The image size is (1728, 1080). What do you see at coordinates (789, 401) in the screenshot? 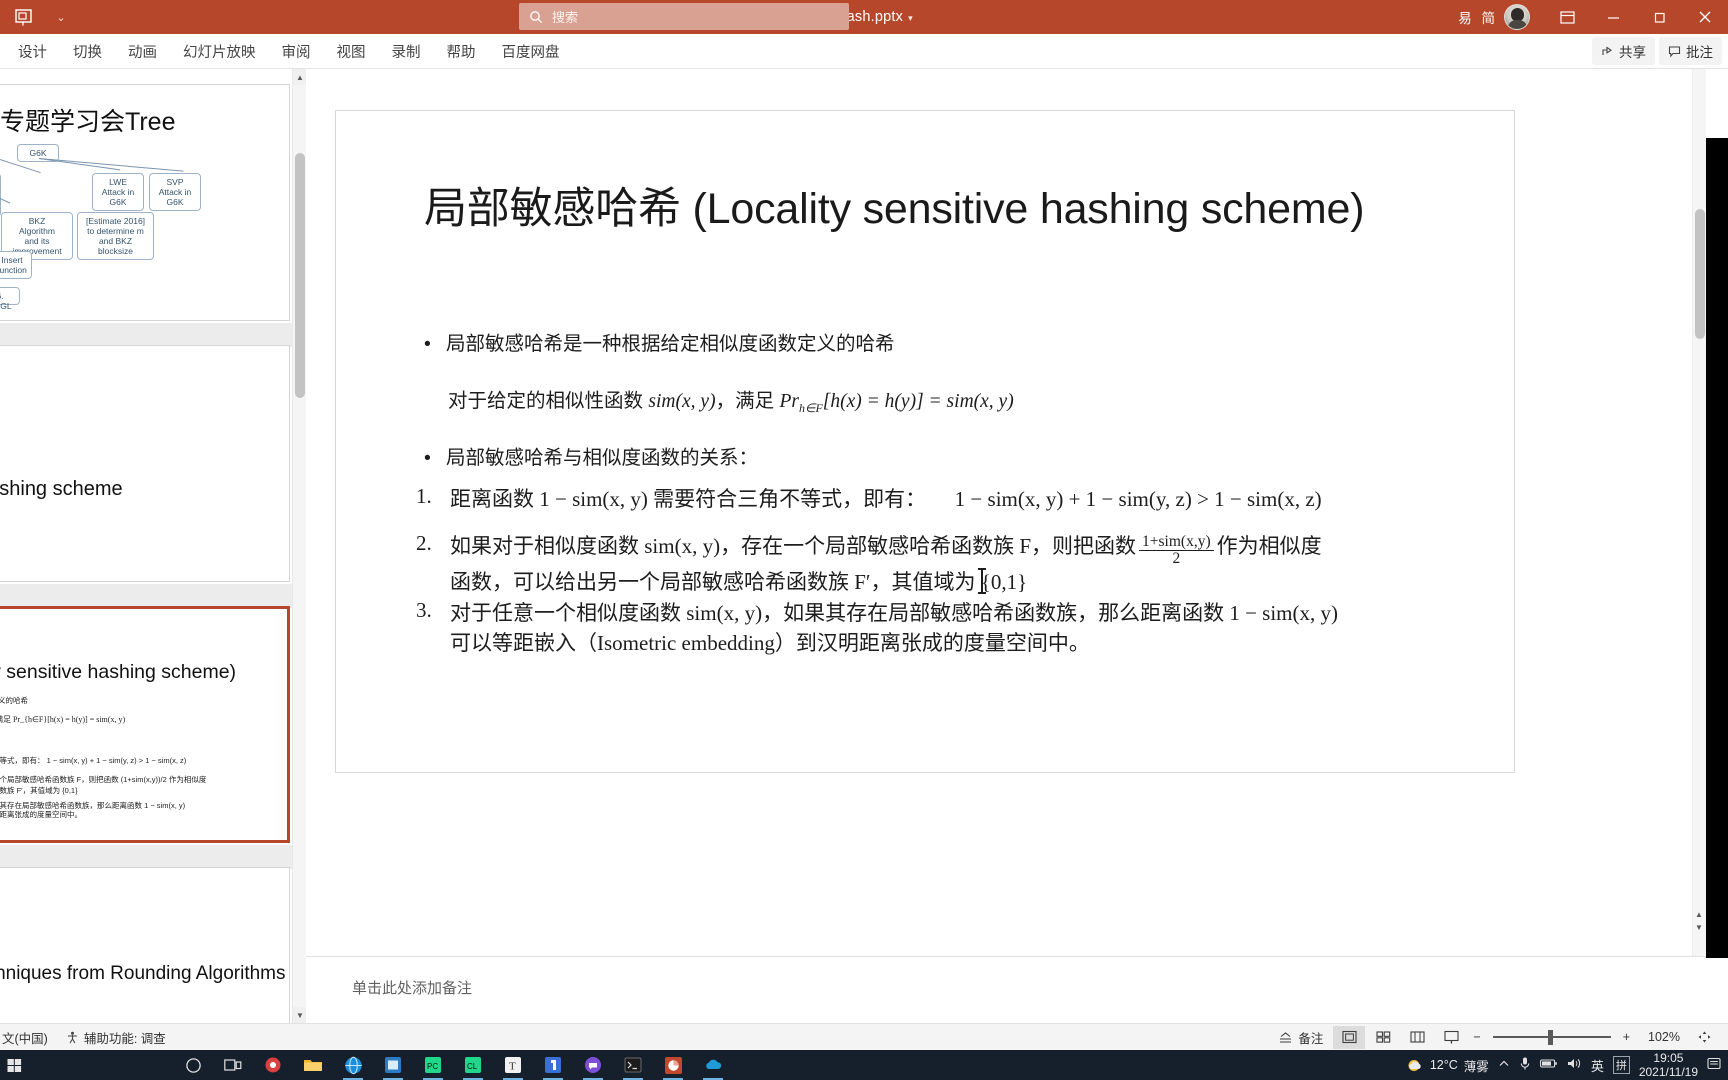
I see `formula-pr: Pr` at bounding box center [789, 401].